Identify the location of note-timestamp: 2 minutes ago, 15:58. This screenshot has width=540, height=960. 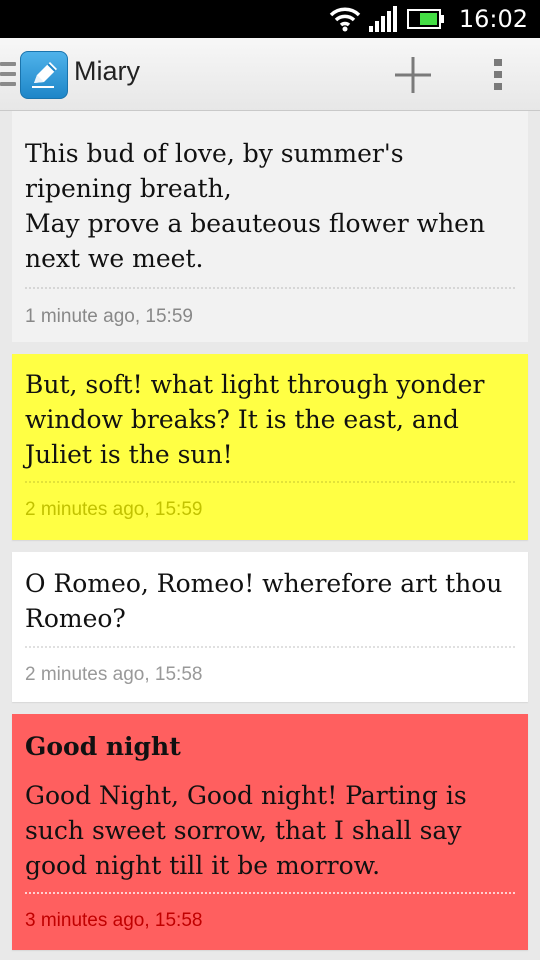
(114, 674).